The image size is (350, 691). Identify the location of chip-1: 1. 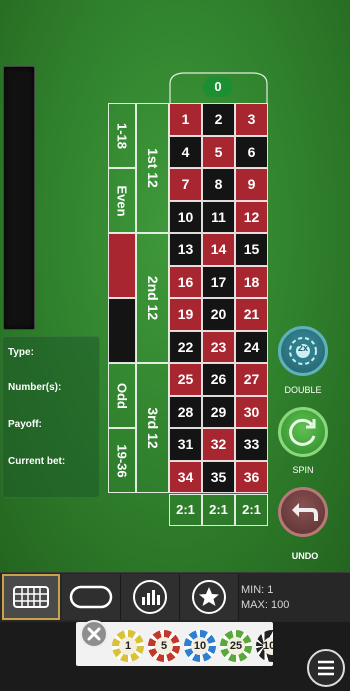
(128, 646).